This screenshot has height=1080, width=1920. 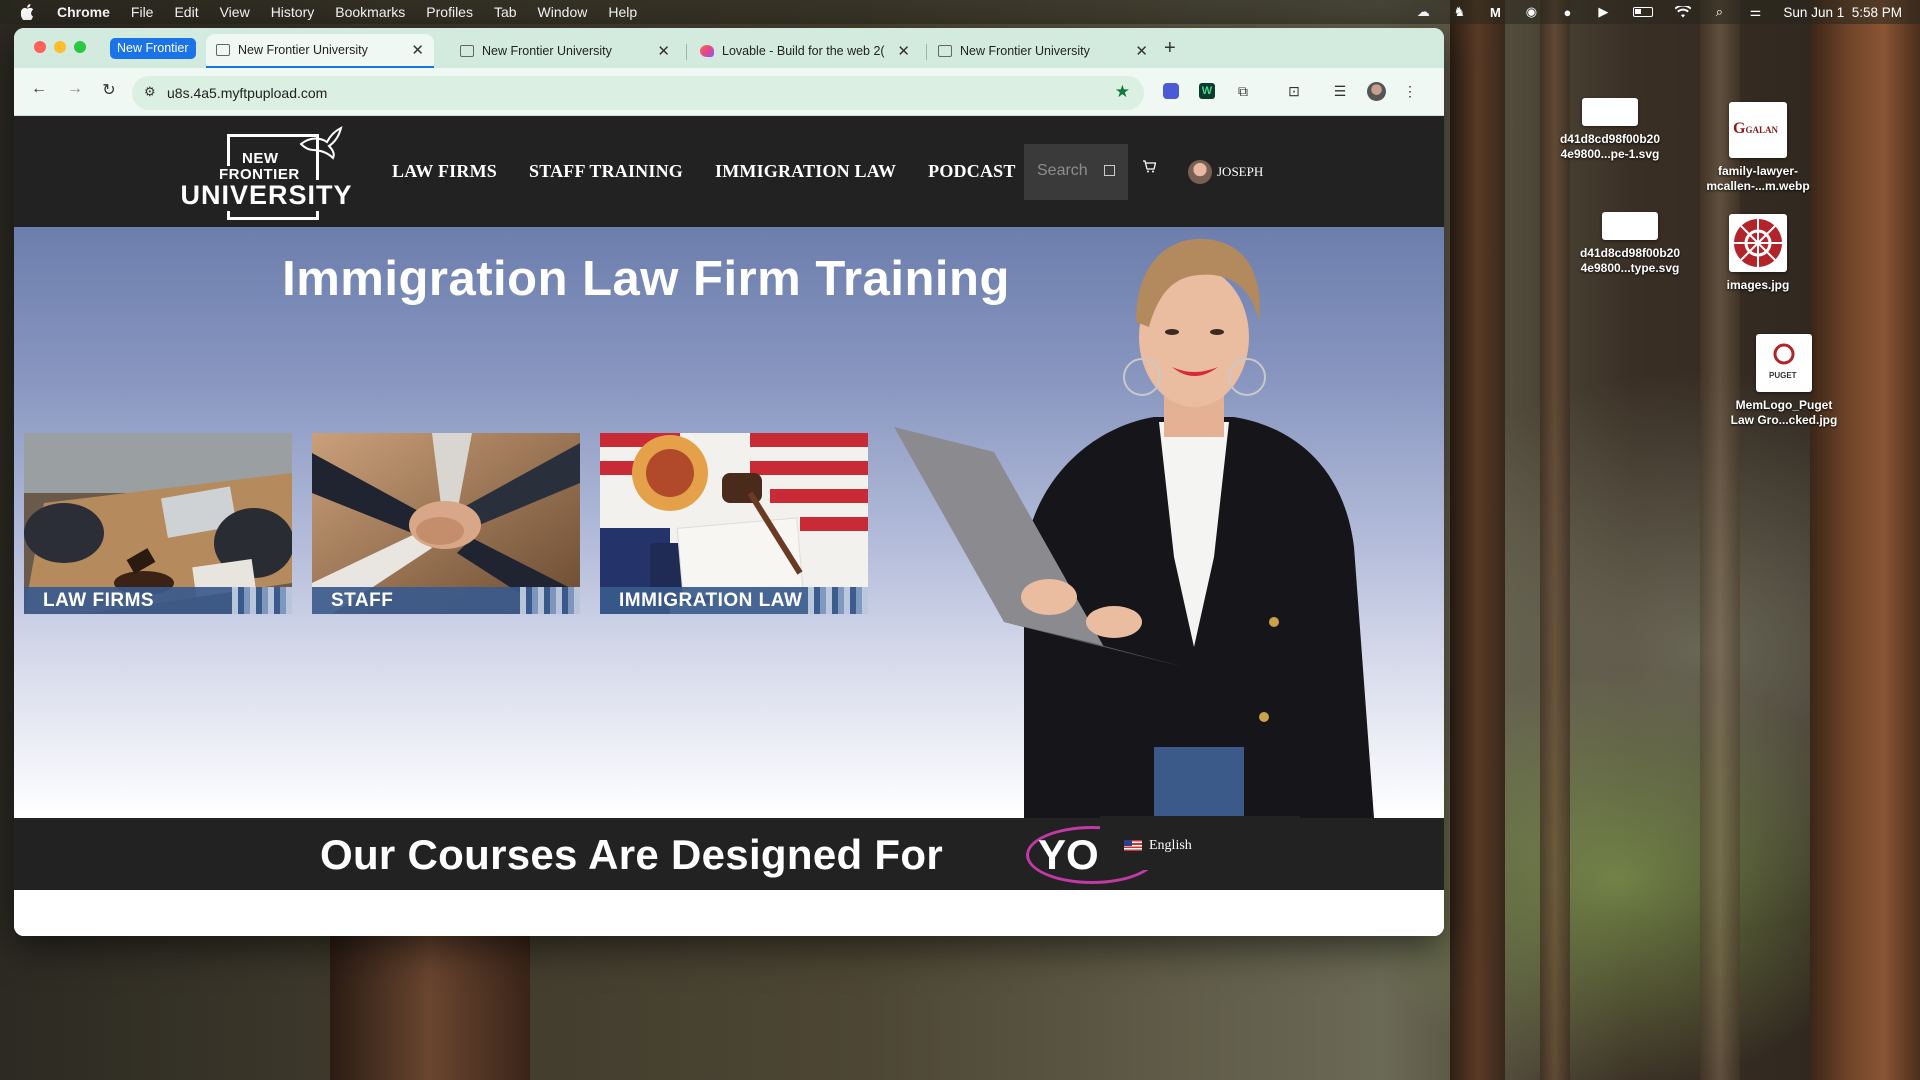 What do you see at coordinates (446, 523) in the screenshot?
I see `card-staff: STAFF` at bounding box center [446, 523].